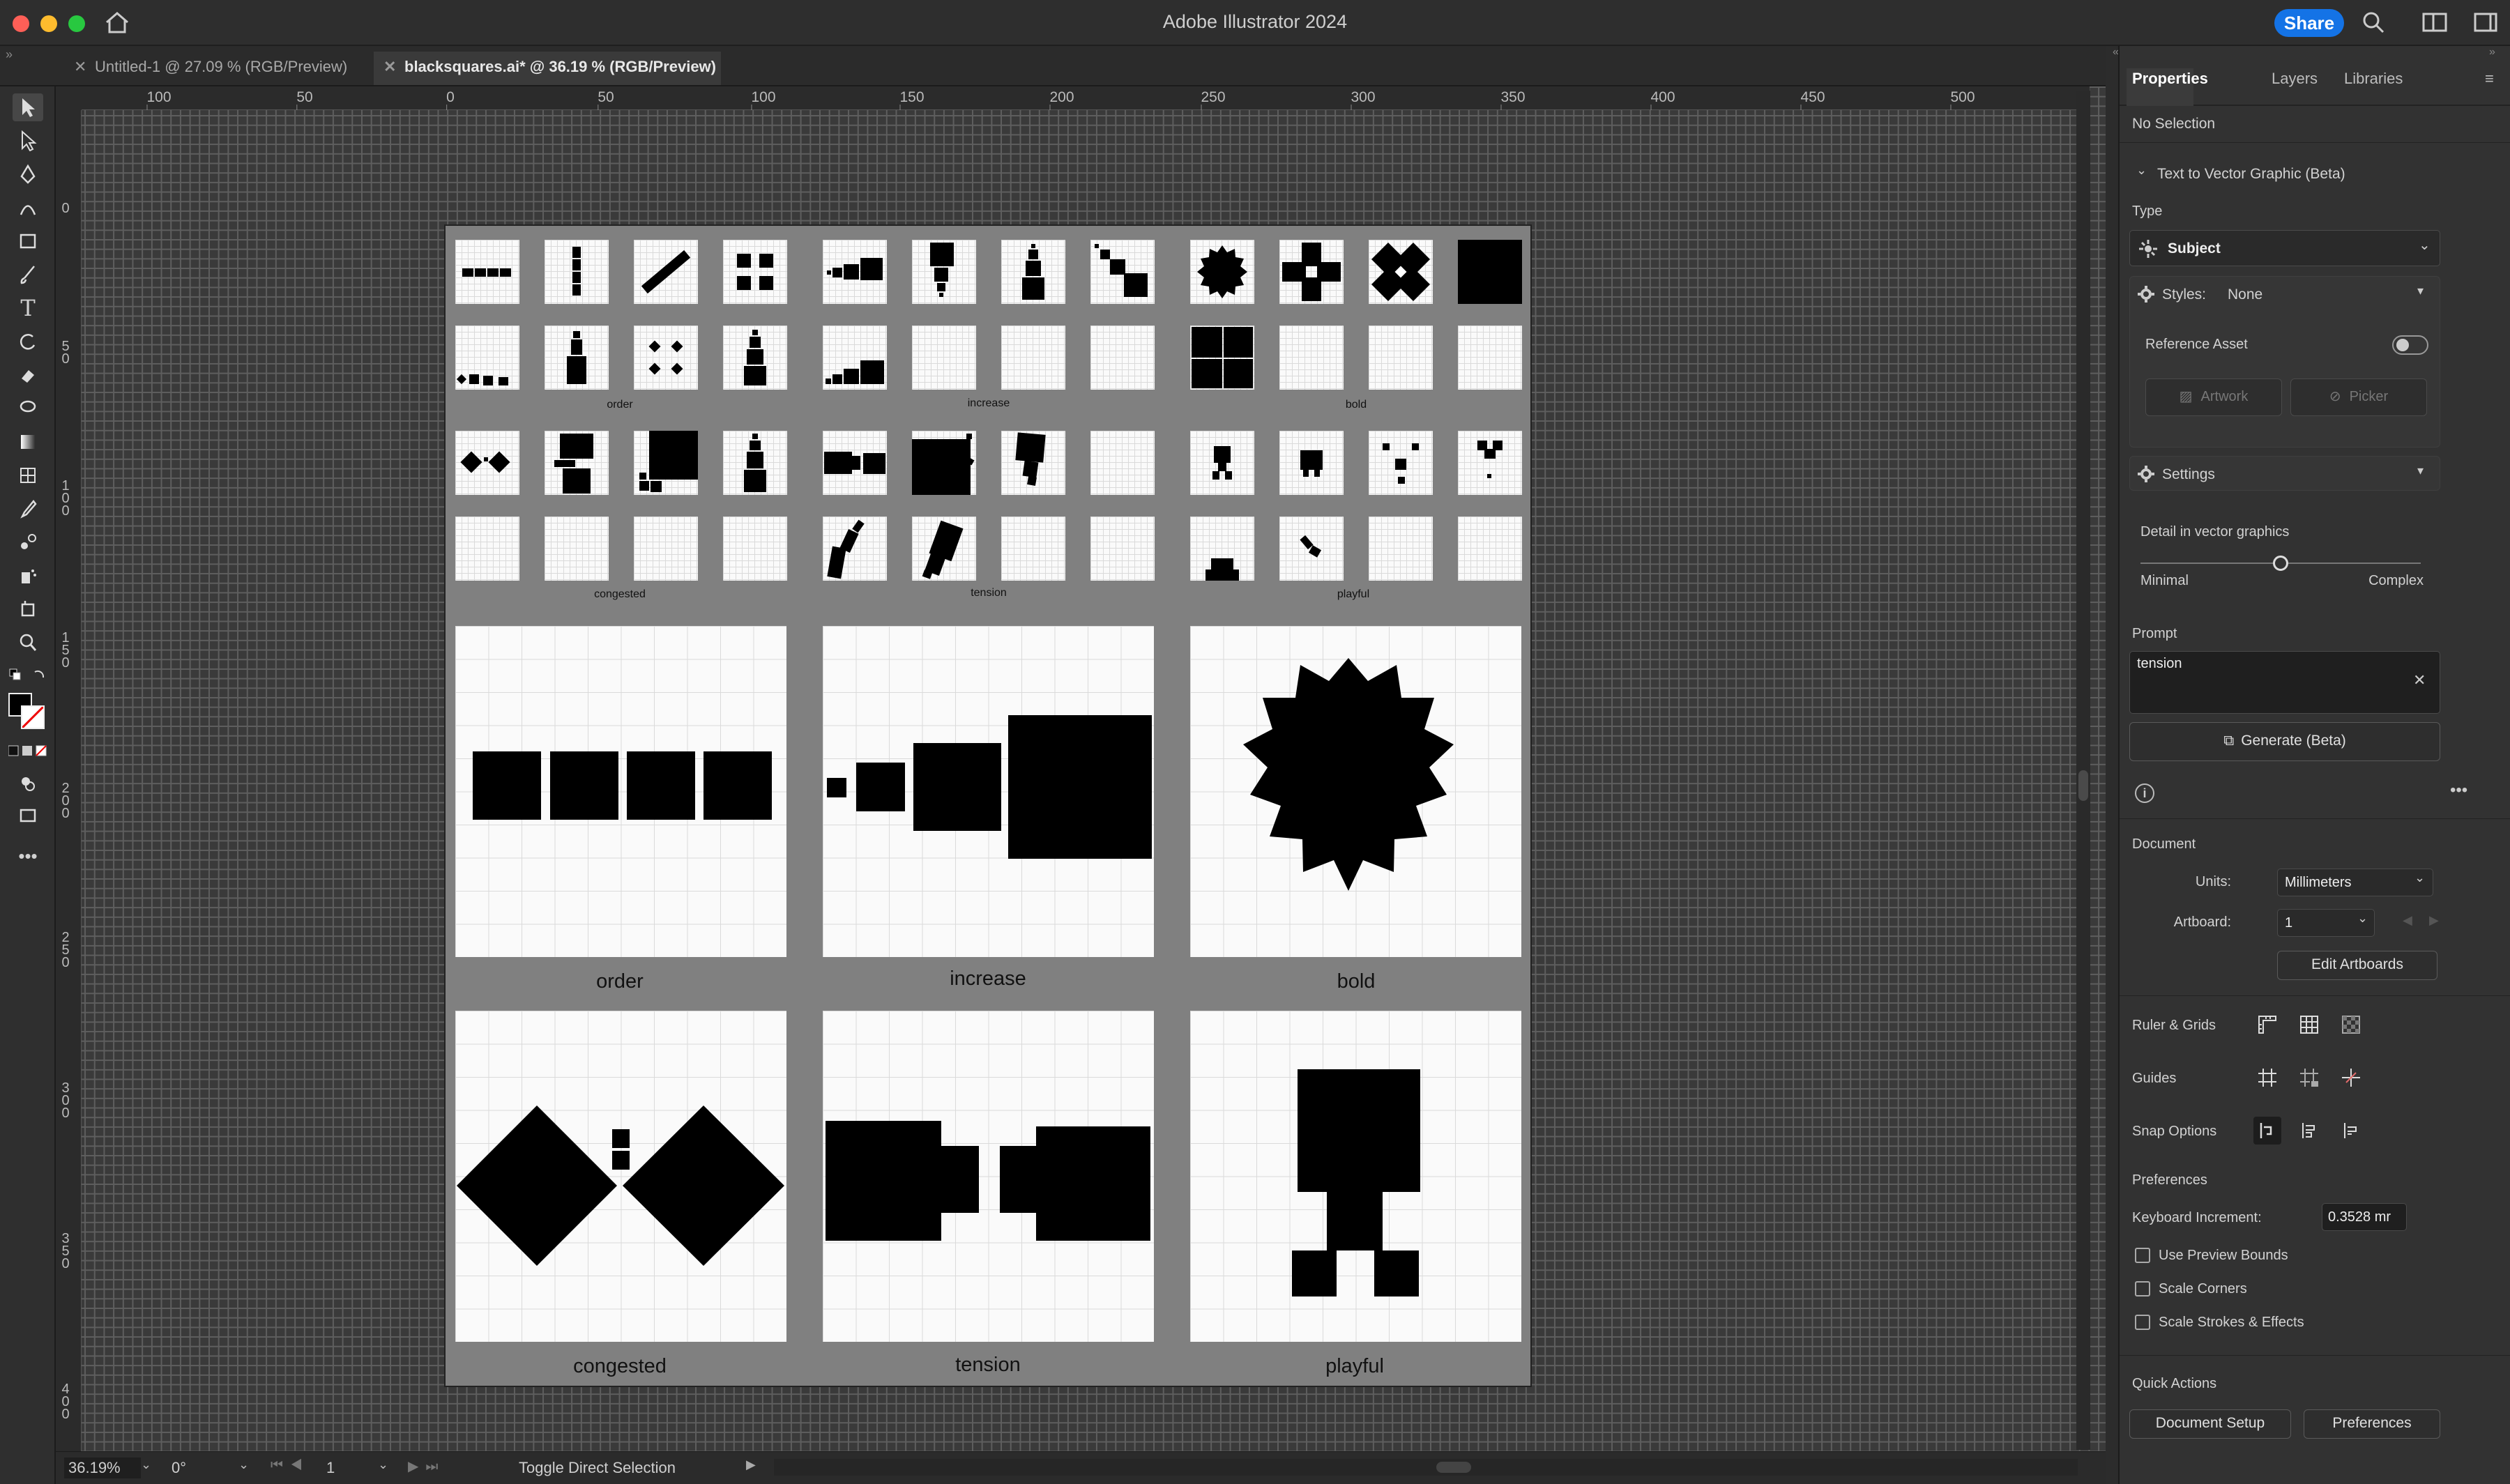  What do you see at coordinates (2355, 882) in the screenshot?
I see `units-select: Millimeters ⌄` at bounding box center [2355, 882].